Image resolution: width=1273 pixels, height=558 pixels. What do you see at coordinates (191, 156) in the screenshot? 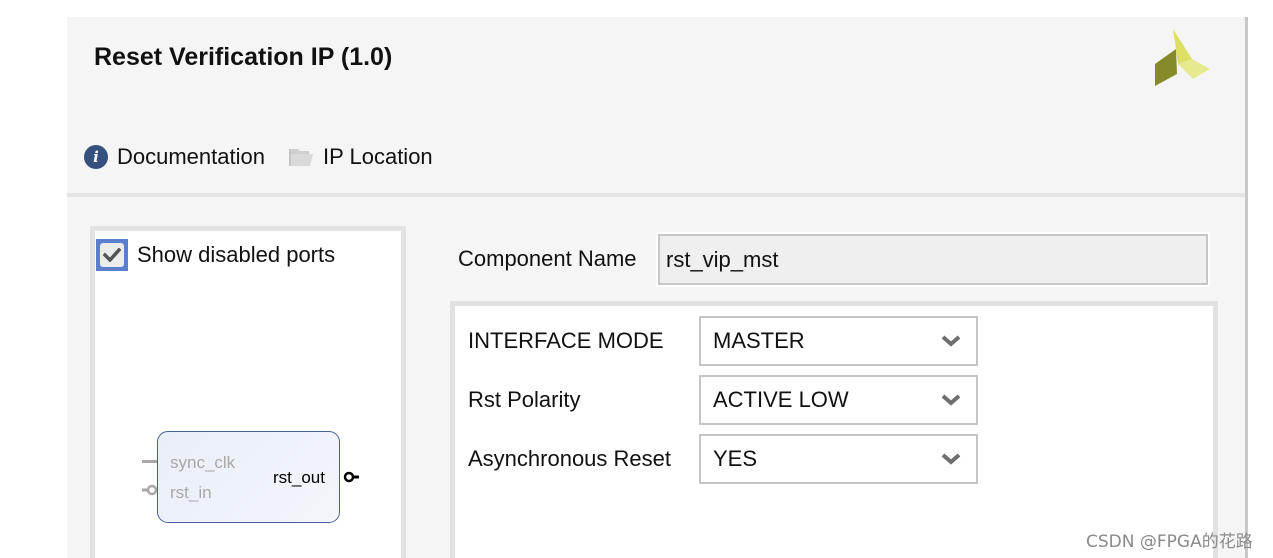
I see `documentation-label: Documentation` at bounding box center [191, 156].